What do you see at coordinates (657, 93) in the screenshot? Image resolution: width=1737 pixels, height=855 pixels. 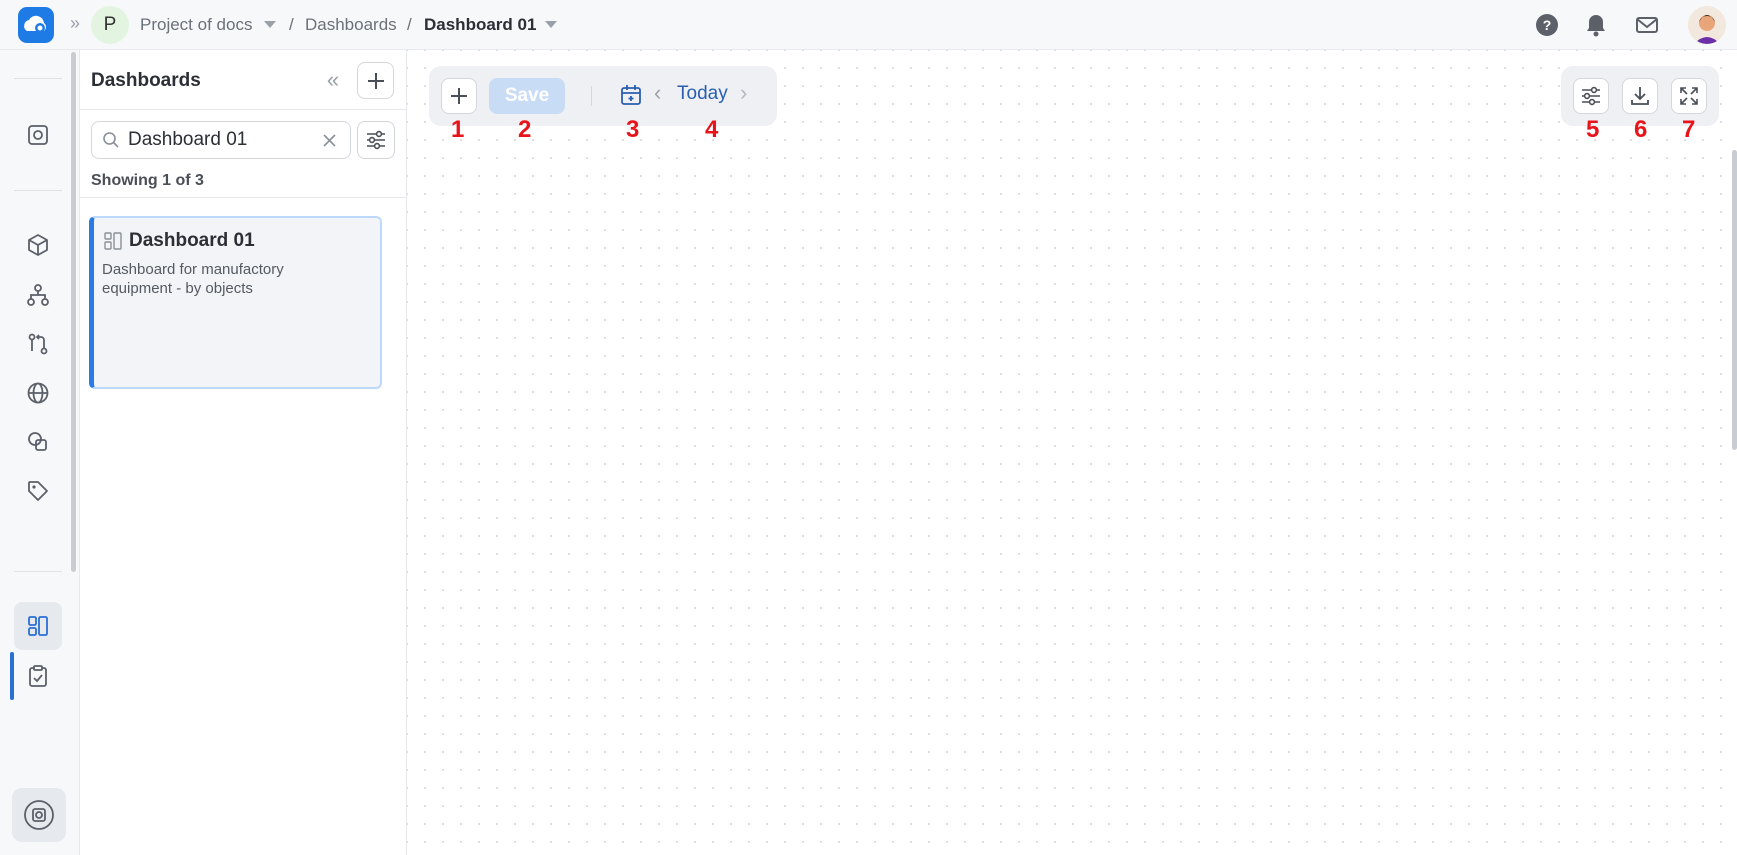 I see `chevron-left-icon: ‹` at bounding box center [657, 93].